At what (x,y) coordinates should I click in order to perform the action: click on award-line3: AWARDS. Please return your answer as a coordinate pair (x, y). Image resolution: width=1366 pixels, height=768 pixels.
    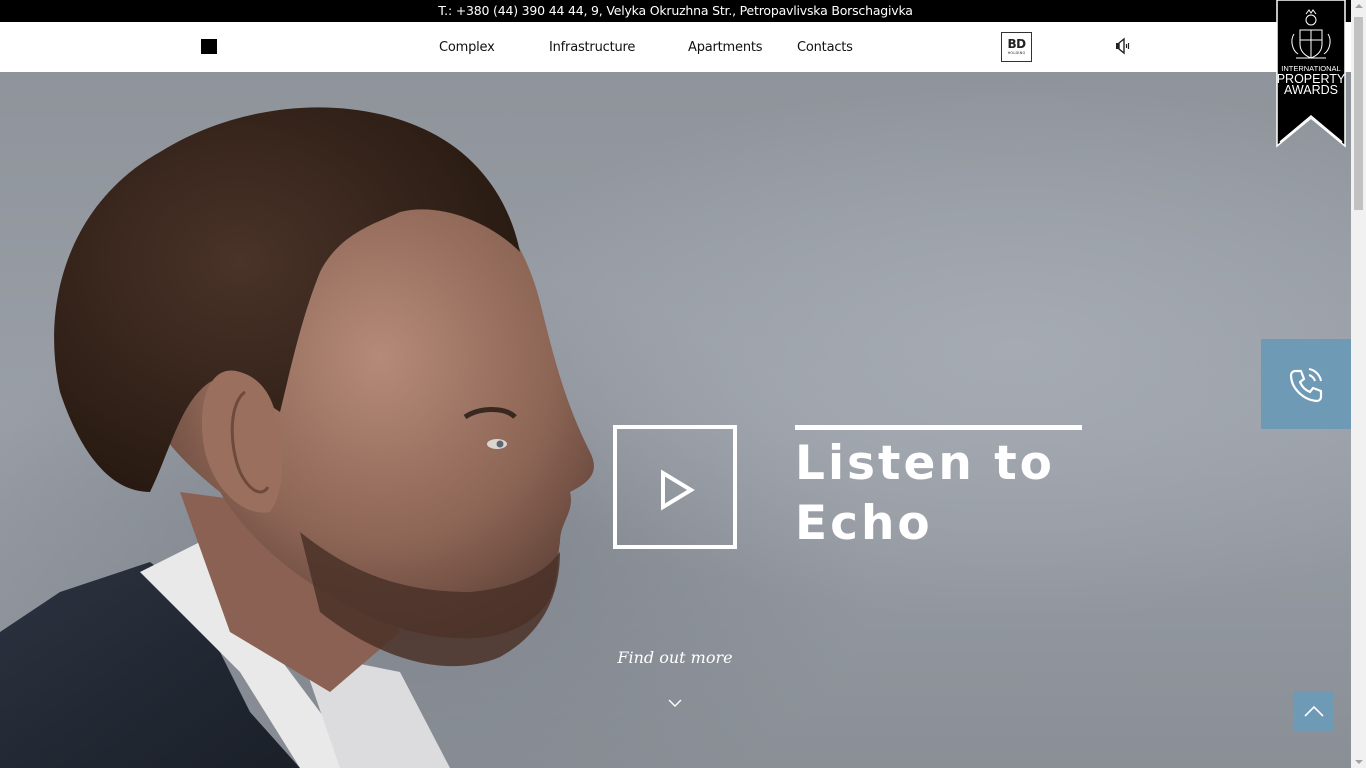
    Looking at the image, I should click on (1311, 90).